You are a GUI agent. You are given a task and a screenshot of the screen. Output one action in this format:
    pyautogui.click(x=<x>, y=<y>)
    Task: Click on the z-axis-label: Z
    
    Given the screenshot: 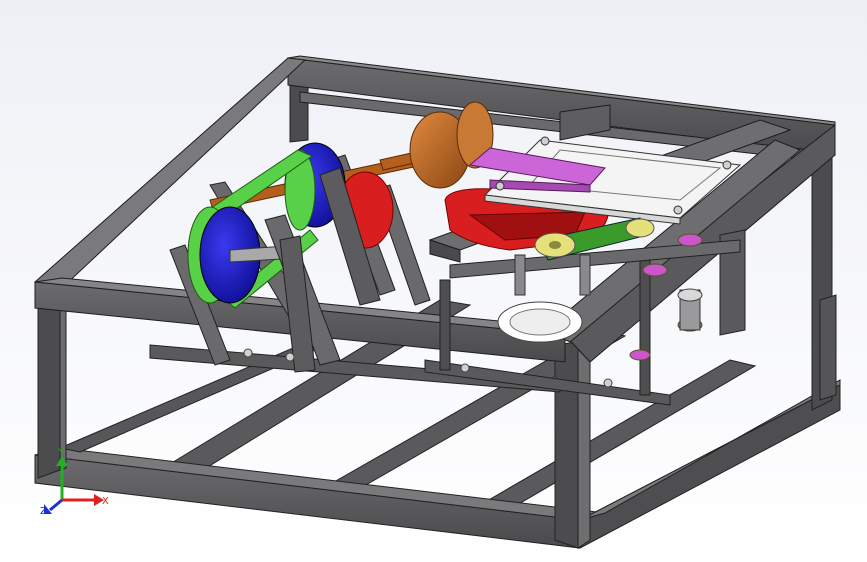 What is the action you would take?
    pyautogui.click(x=43, y=511)
    